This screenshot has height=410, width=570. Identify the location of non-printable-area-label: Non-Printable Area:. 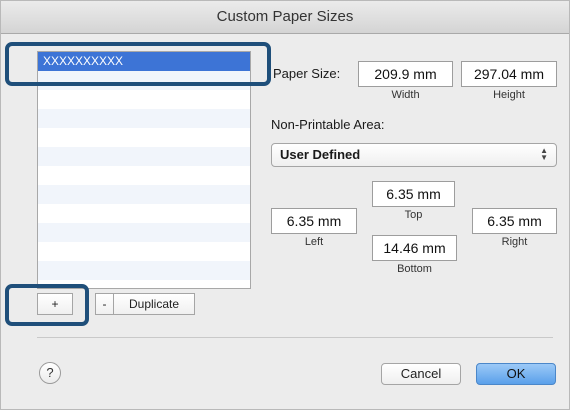
(328, 124).